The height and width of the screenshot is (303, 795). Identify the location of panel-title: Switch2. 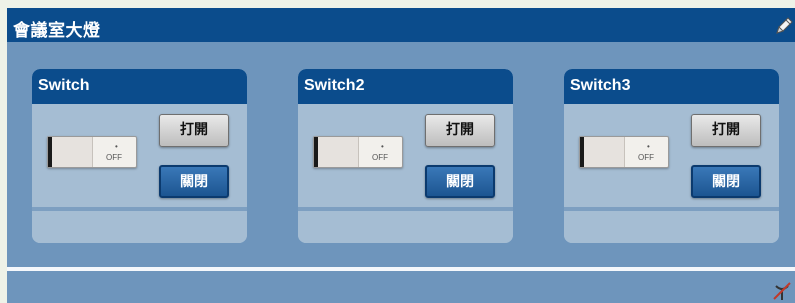
(334, 85).